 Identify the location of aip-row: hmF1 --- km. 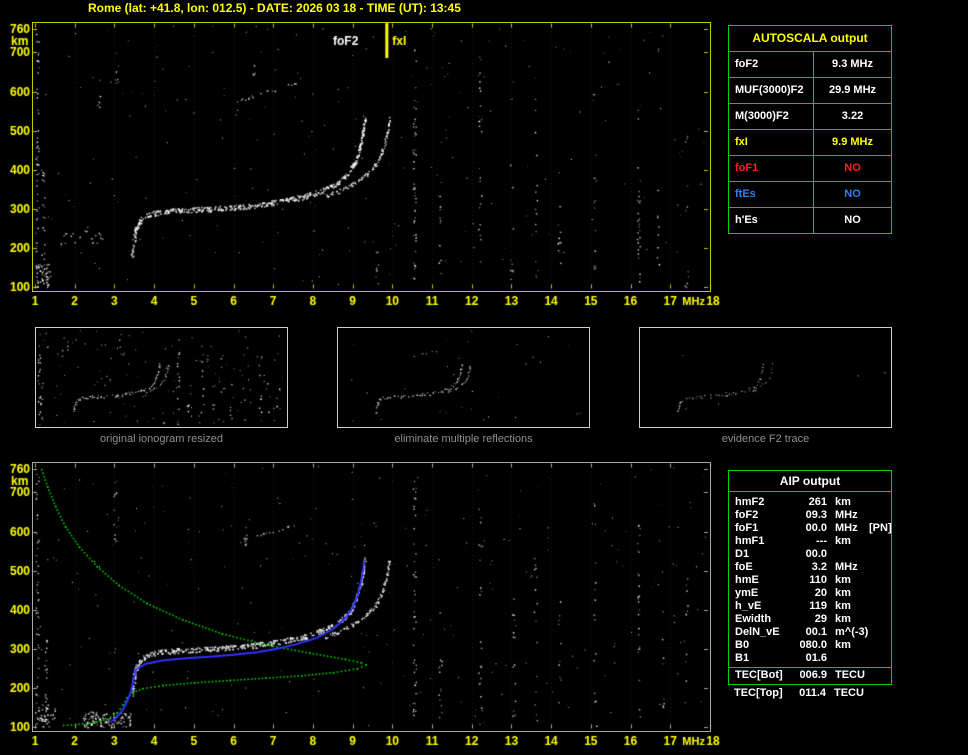
(810, 541).